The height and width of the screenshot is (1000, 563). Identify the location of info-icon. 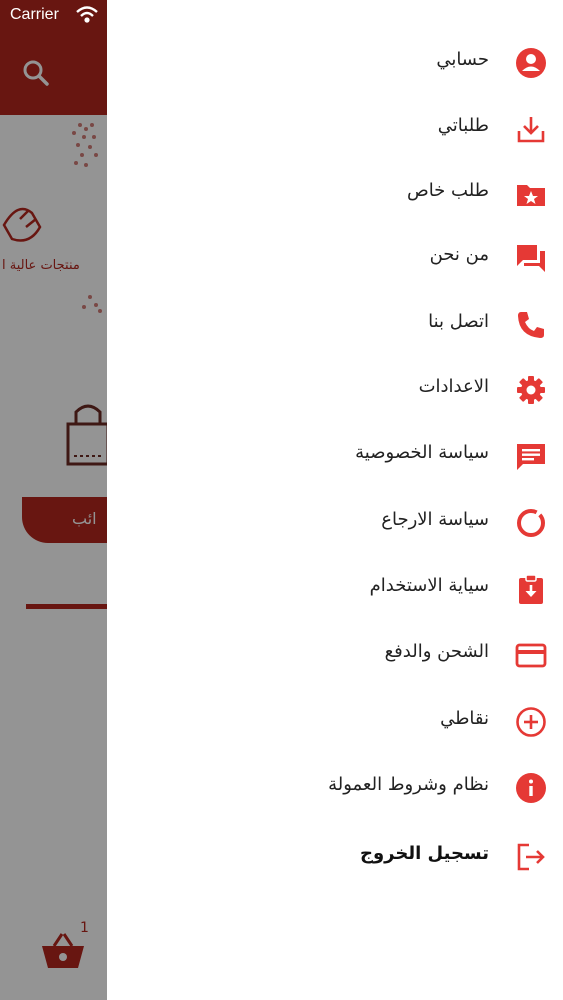
(531, 788).